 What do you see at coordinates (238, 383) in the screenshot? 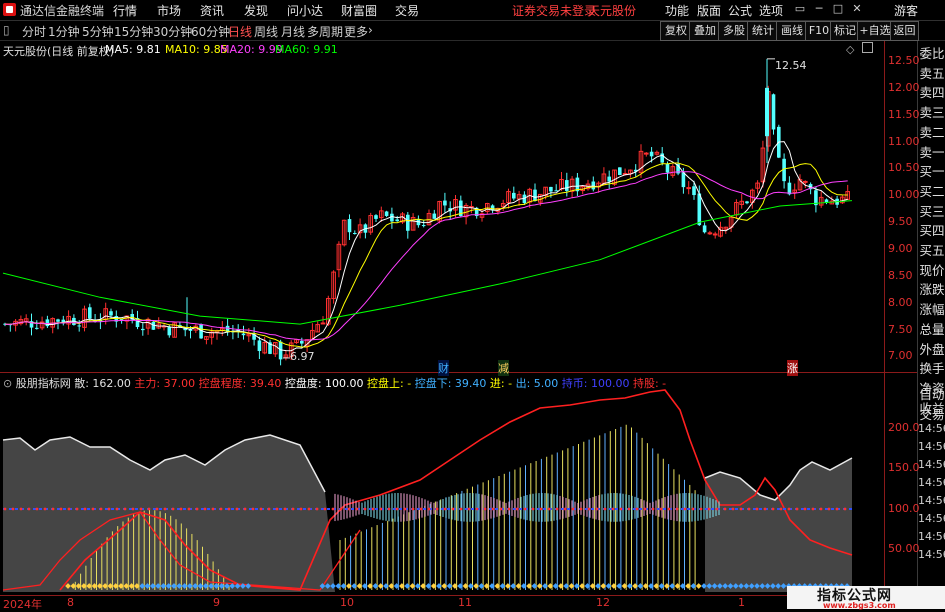
I see `indicator-legend-item: 控盘程度: 39.40` at bounding box center [238, 383].